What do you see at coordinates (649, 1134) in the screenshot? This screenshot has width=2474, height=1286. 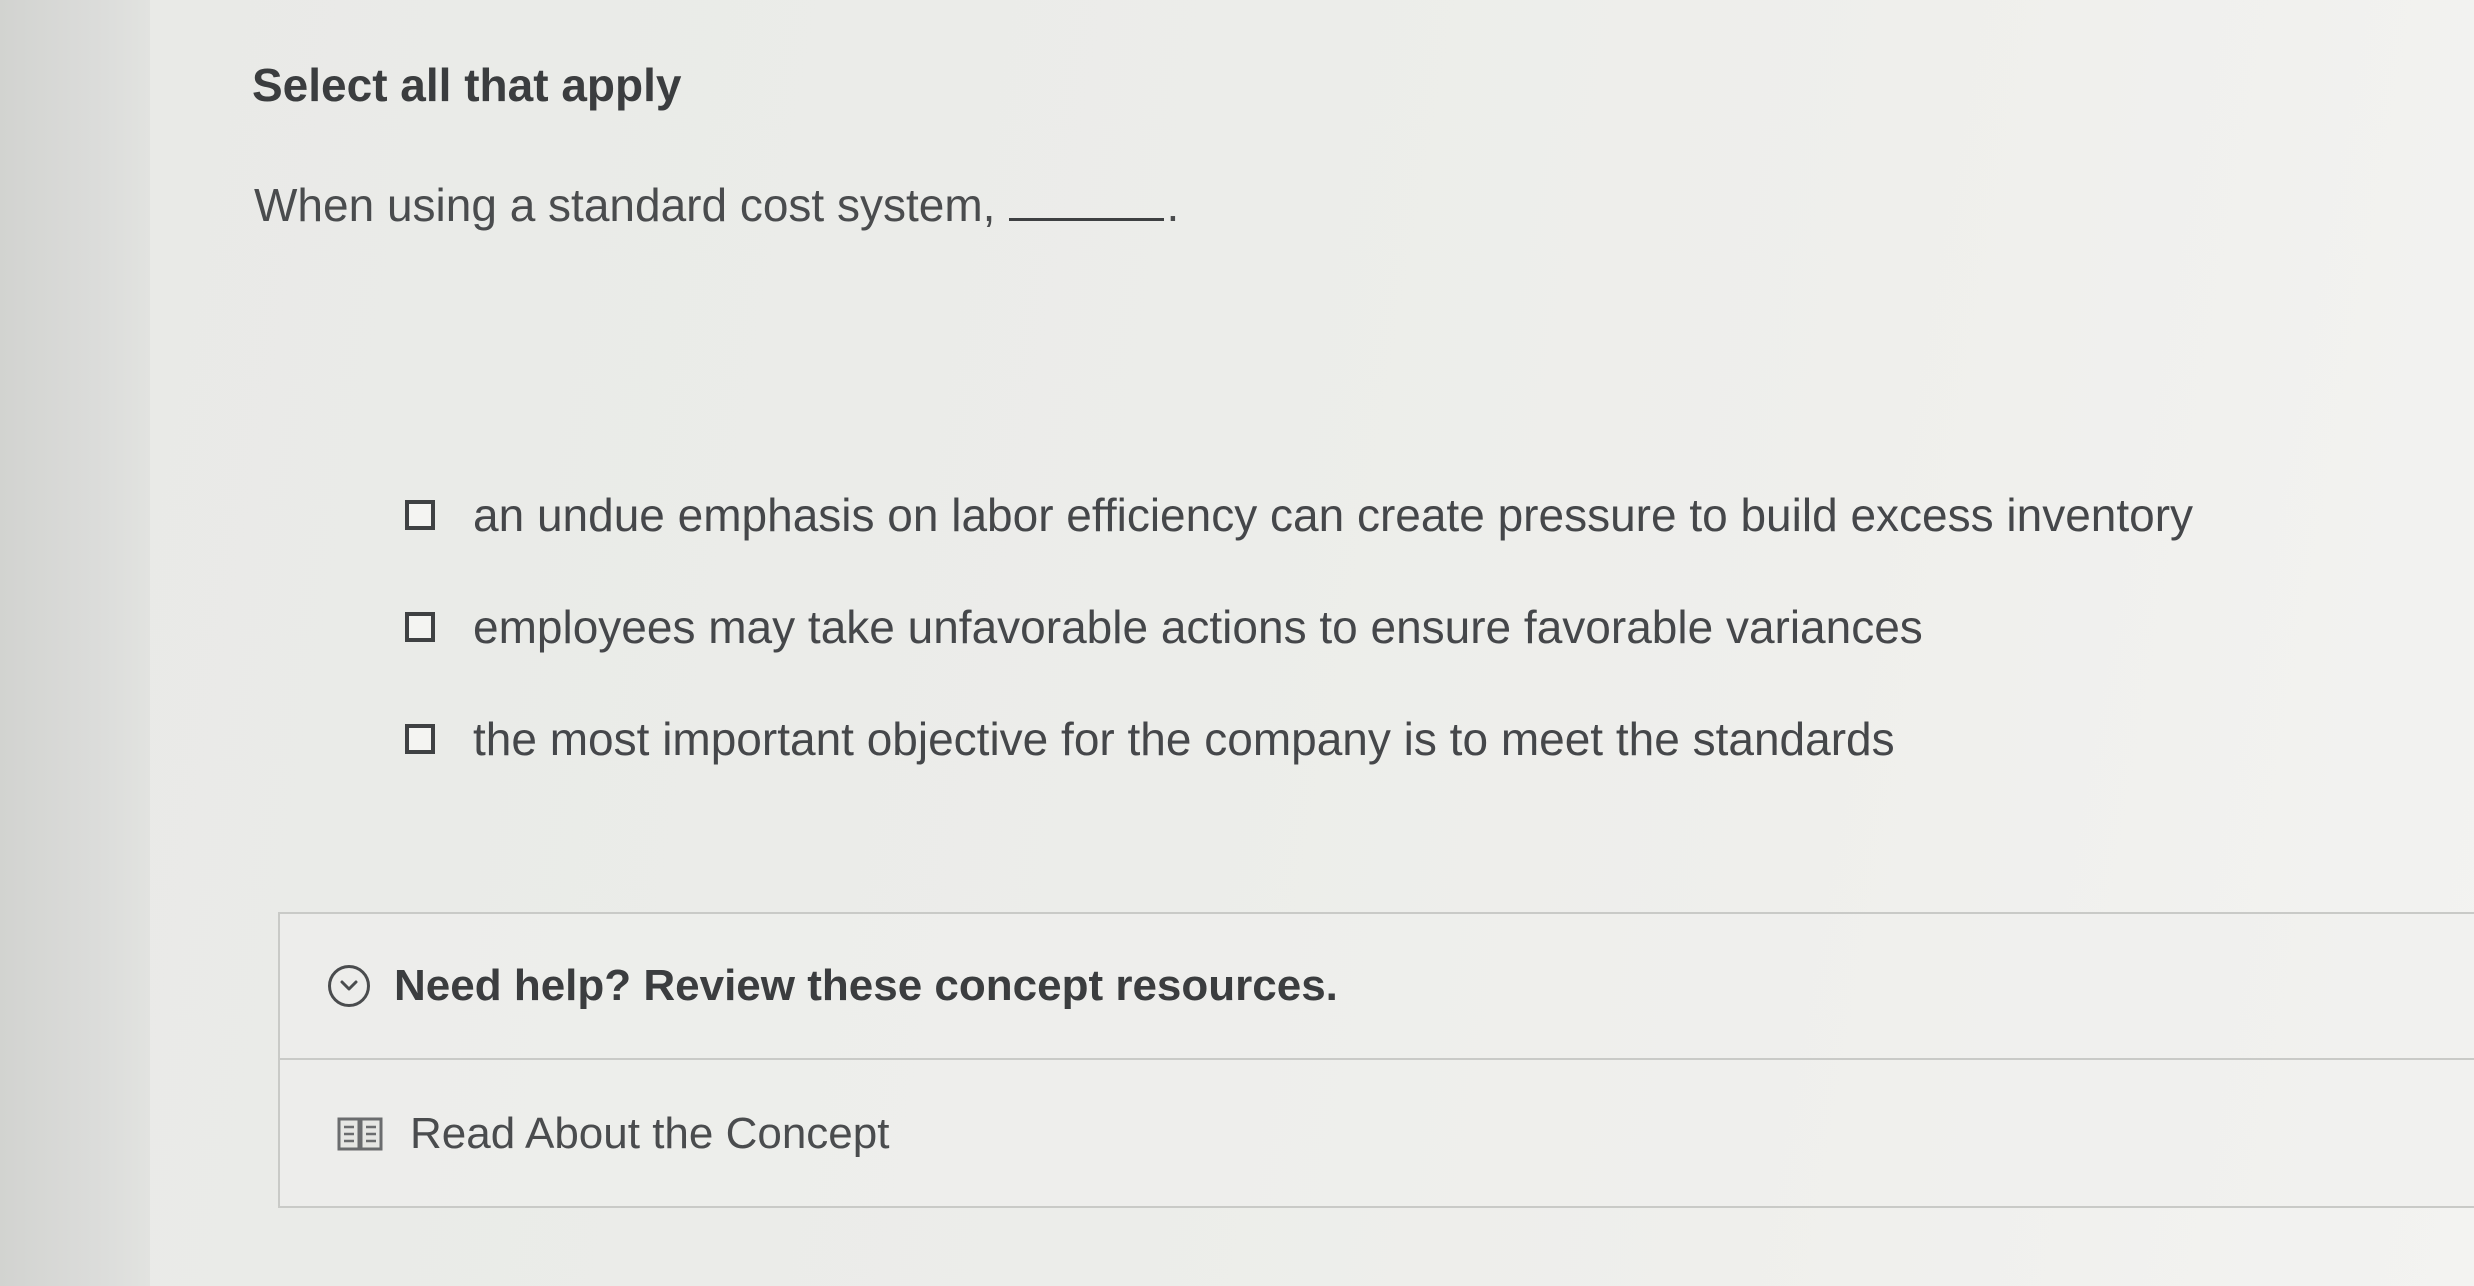 I see `read-about-concept-label: Read About the Concept` at bounding box center [649, 1134].